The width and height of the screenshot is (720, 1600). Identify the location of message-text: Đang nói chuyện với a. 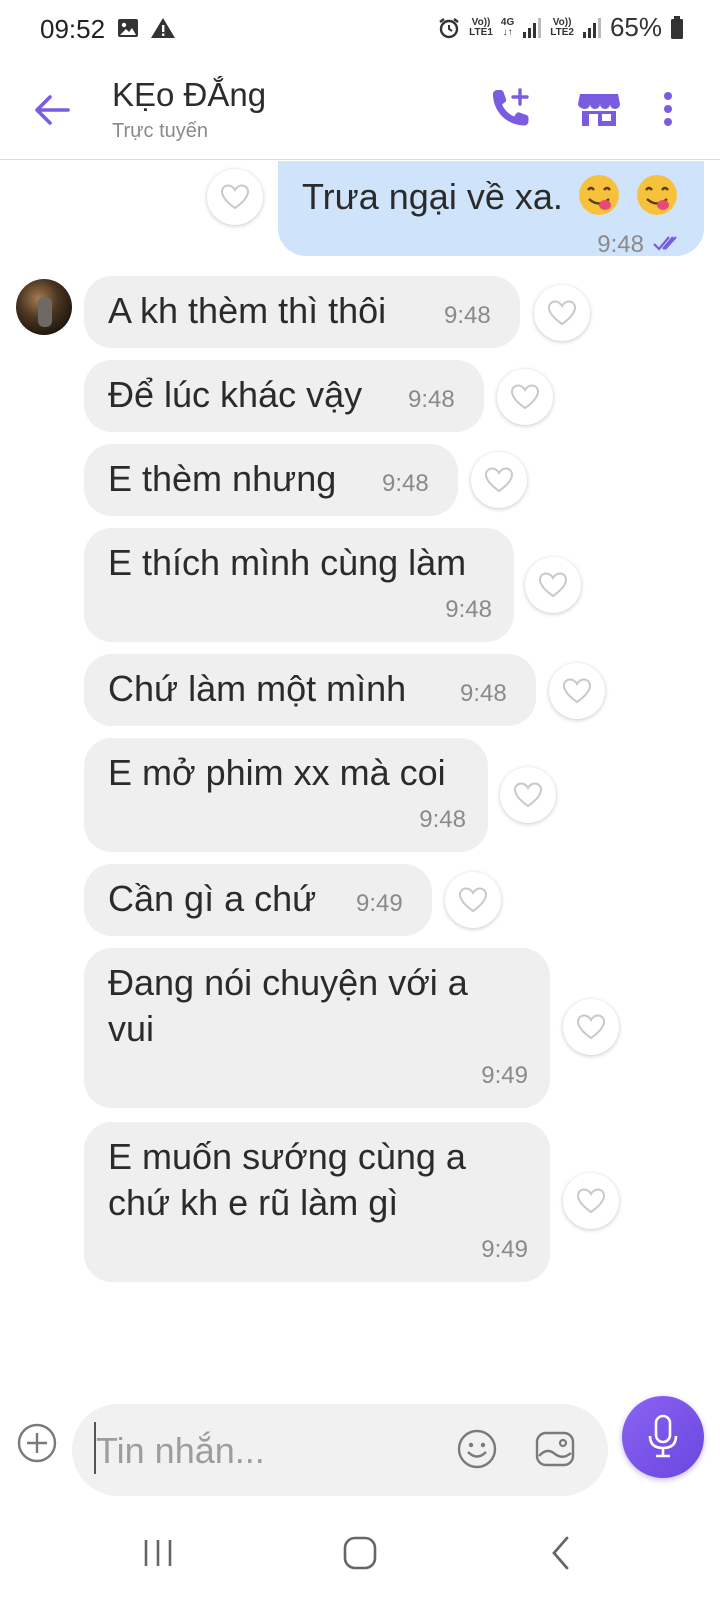
(288, 982).